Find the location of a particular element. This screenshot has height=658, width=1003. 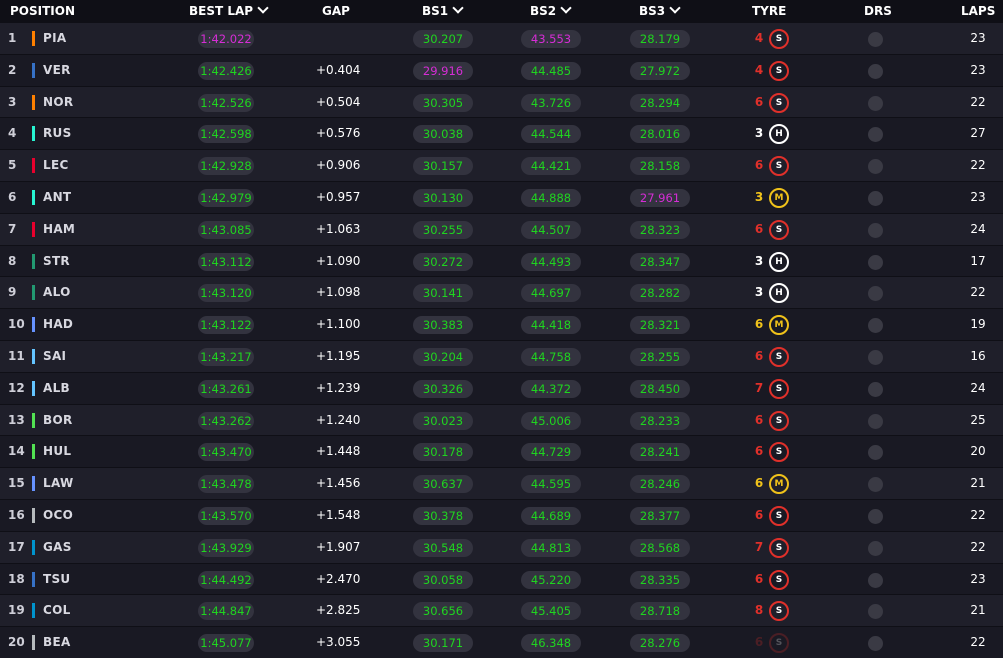

position-number: 3 is located at coordinates (12, 101).